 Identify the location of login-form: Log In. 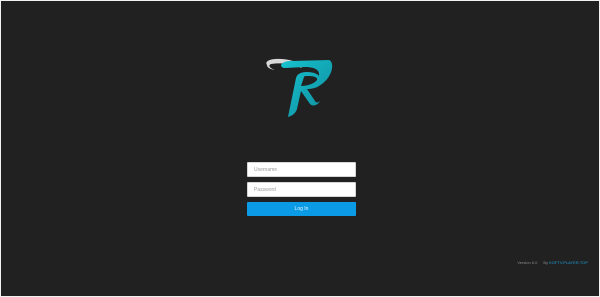
(301, 189).